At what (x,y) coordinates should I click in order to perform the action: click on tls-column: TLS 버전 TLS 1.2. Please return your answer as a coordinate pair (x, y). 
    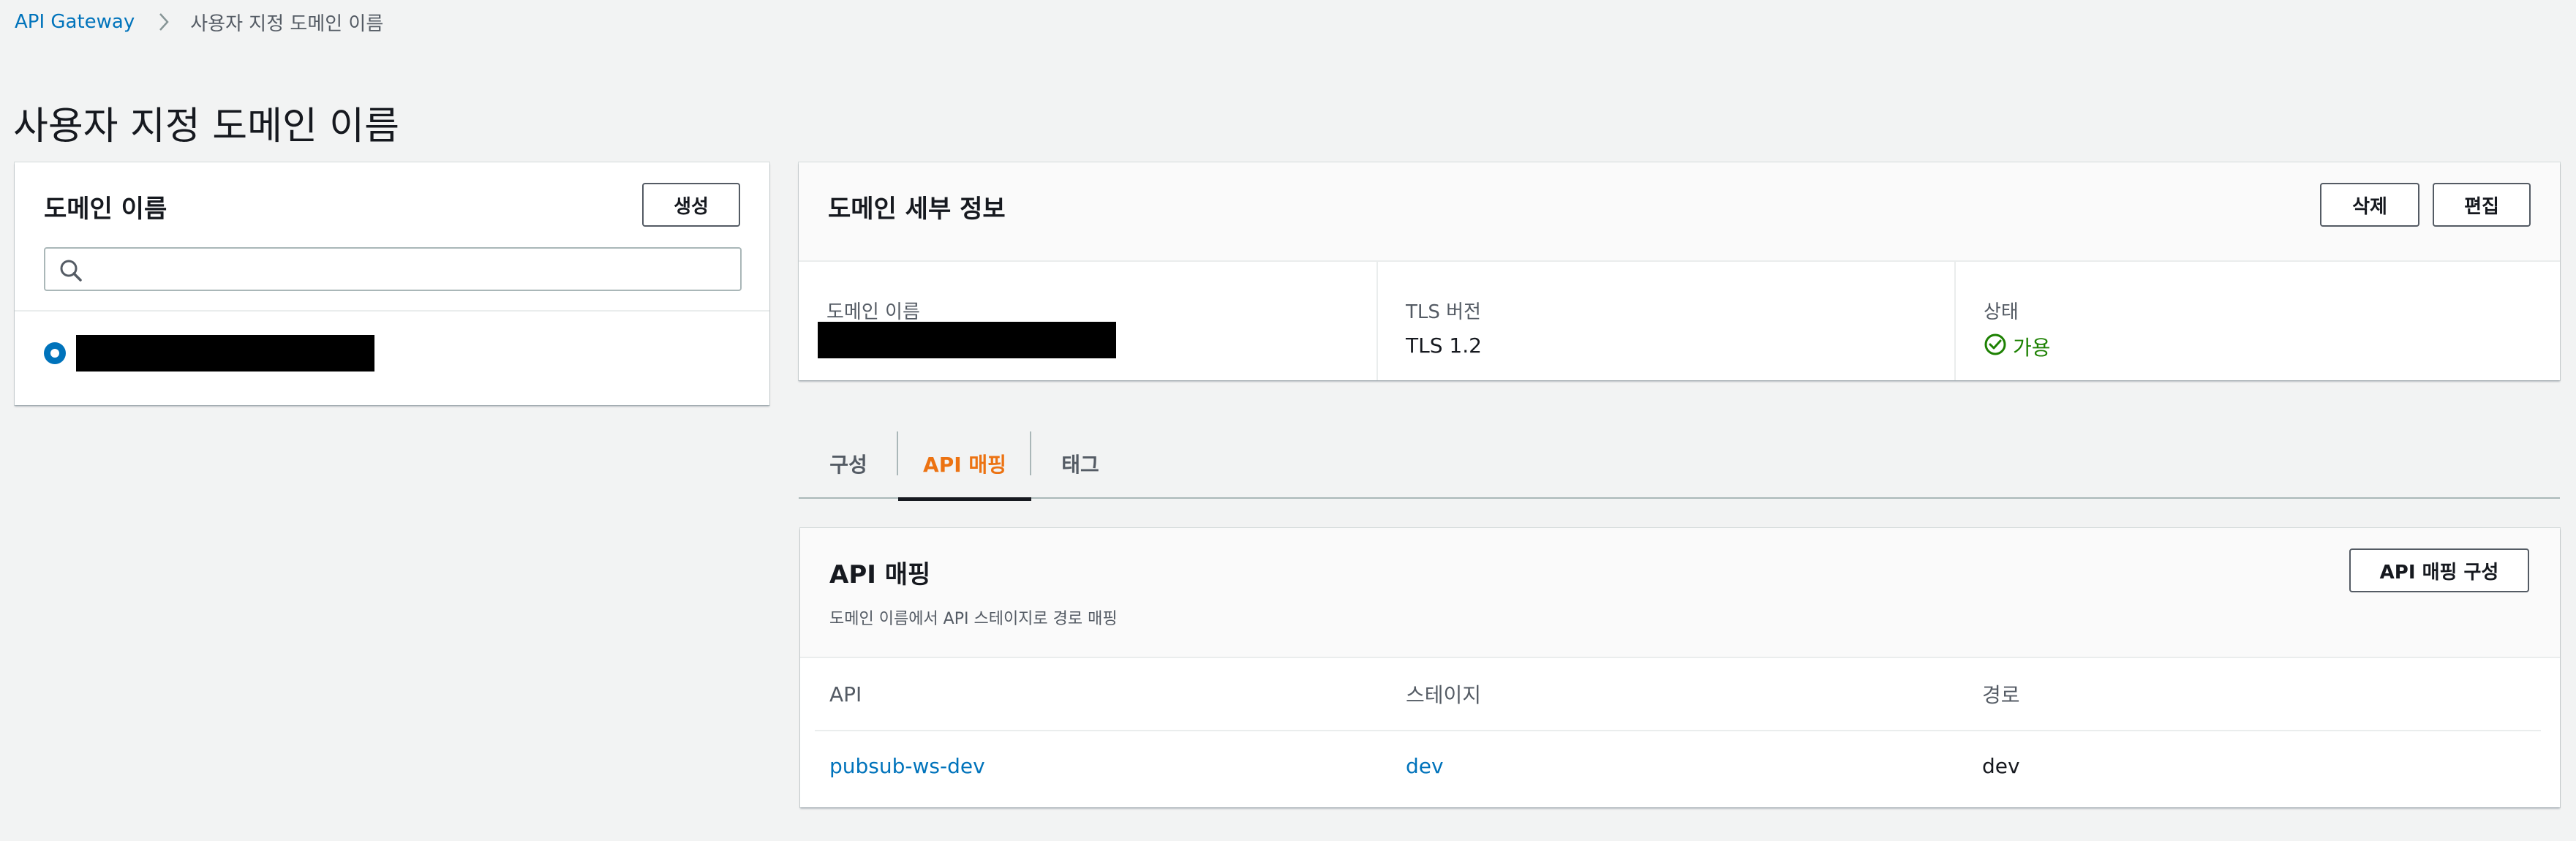
    Looking at the image, I should click on (1665, 321).